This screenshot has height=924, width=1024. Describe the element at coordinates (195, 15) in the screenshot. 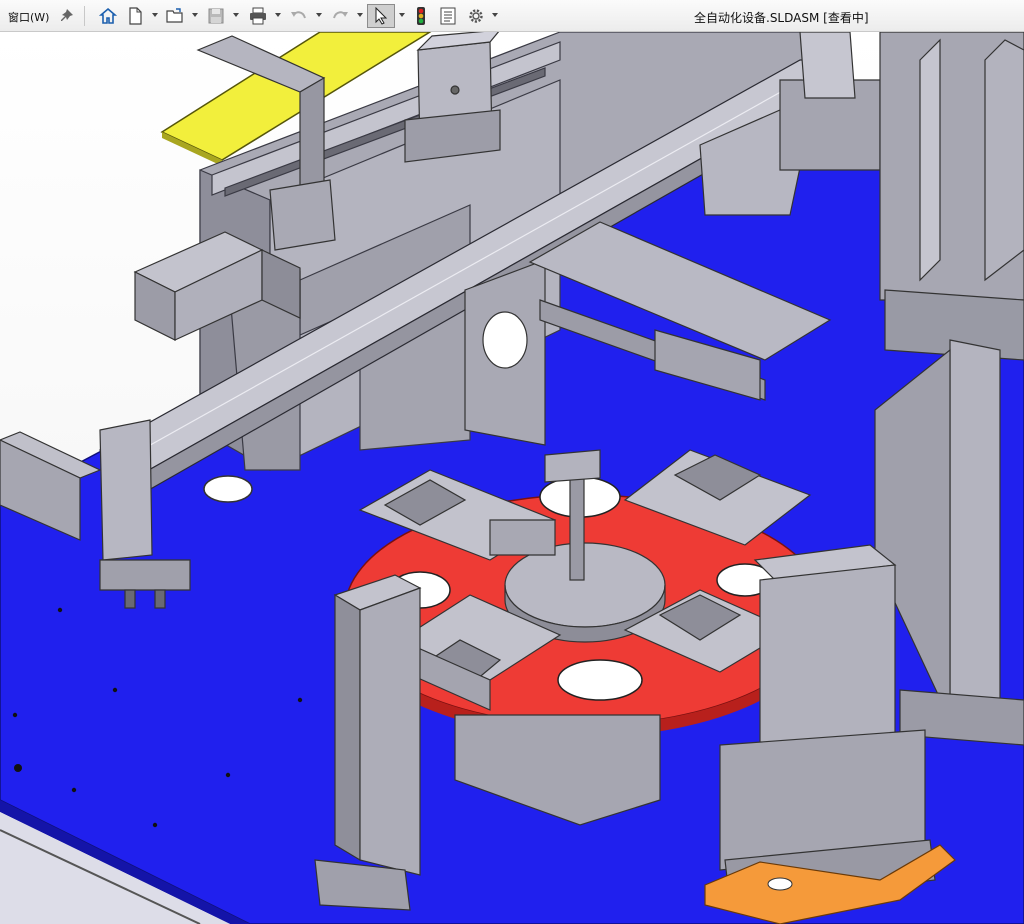

I see `open-dropdown-icon` at that location.